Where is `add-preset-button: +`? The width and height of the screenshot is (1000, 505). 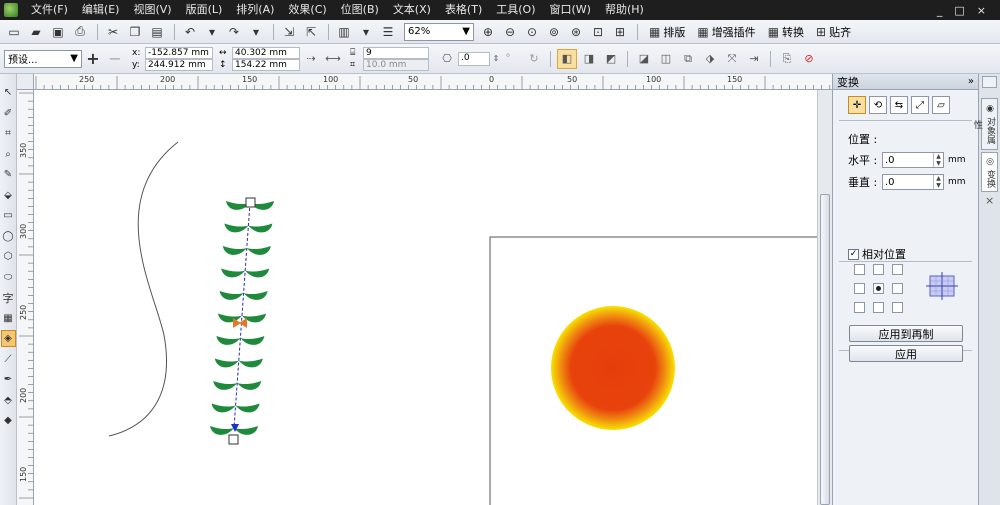 add-preset-button: + is located at coordinates (93, 59).